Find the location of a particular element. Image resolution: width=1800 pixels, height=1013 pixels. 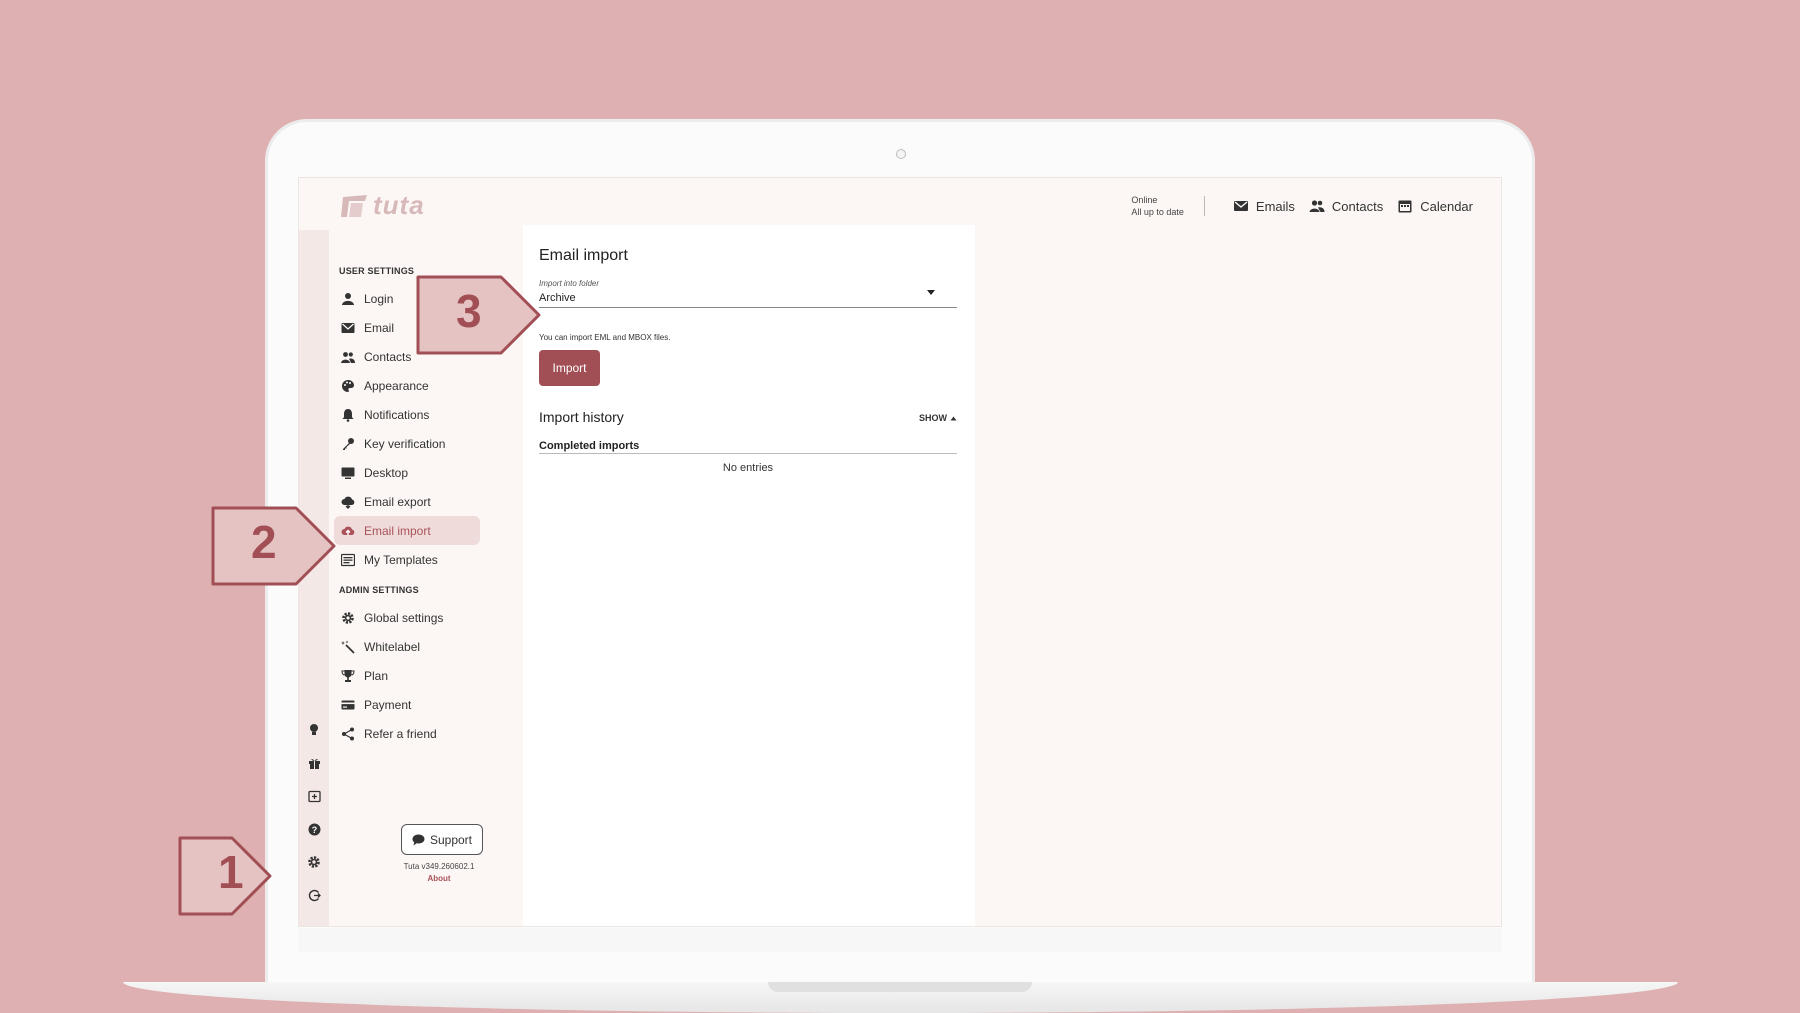

key-icon is located at coordinates (348, 443).